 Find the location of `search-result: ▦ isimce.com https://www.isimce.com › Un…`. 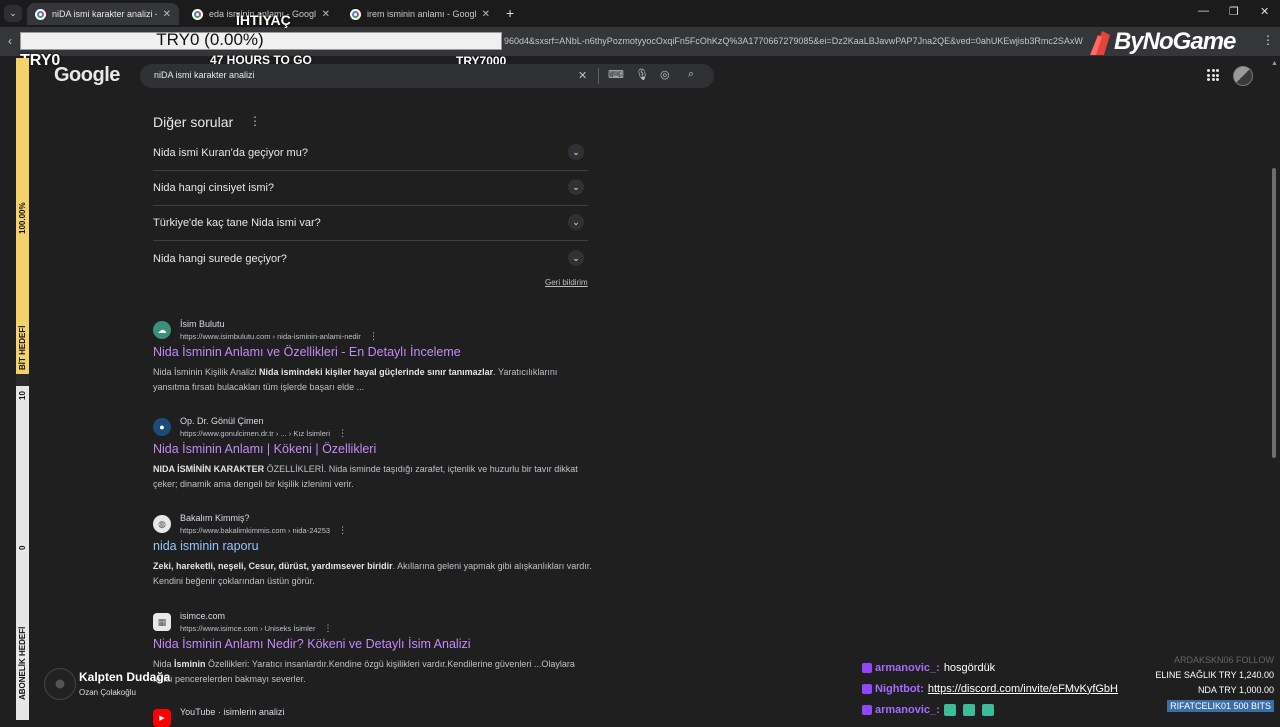

search-result: ▦ isimce.com https://www.isimce.com › Un… is located at coordinates (373, 651).